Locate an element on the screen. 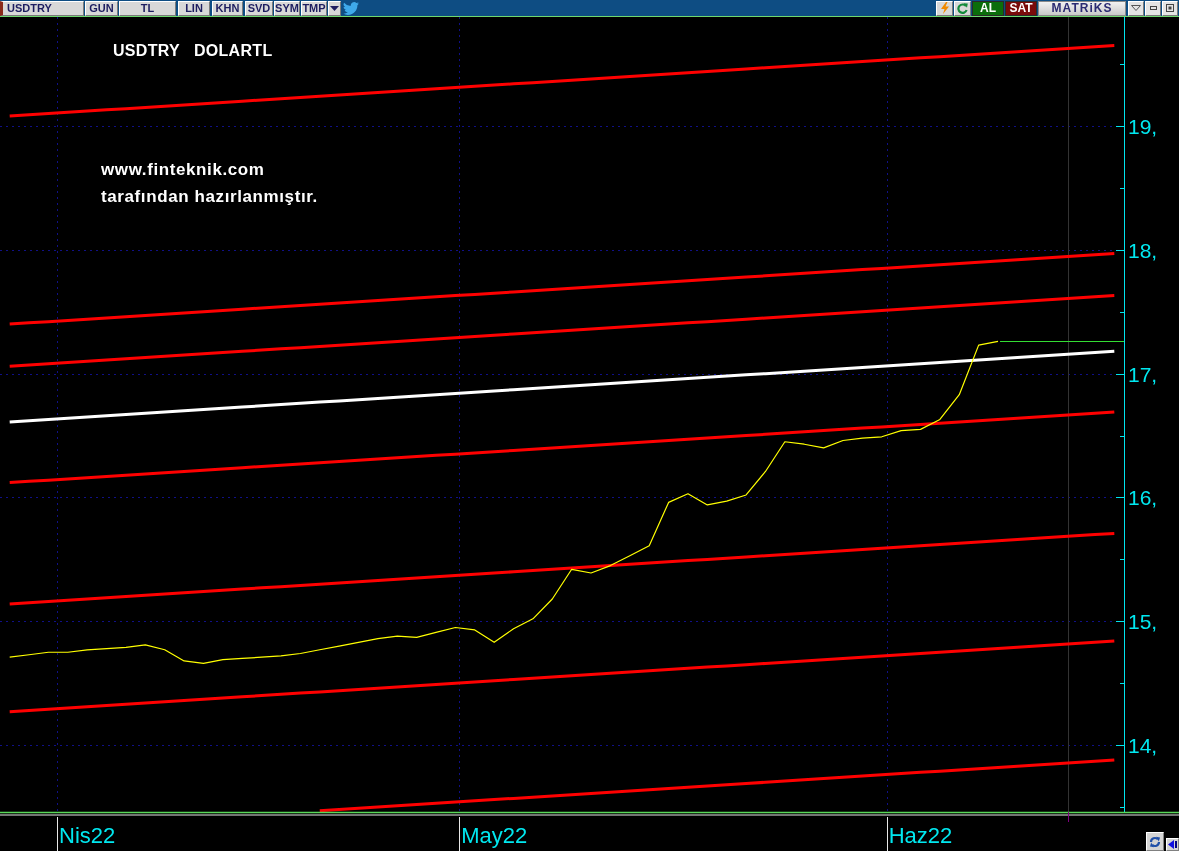 The width and height of the screenshot is (1179, 851). axis-label: 19, is located at coordinates (1143, 126).